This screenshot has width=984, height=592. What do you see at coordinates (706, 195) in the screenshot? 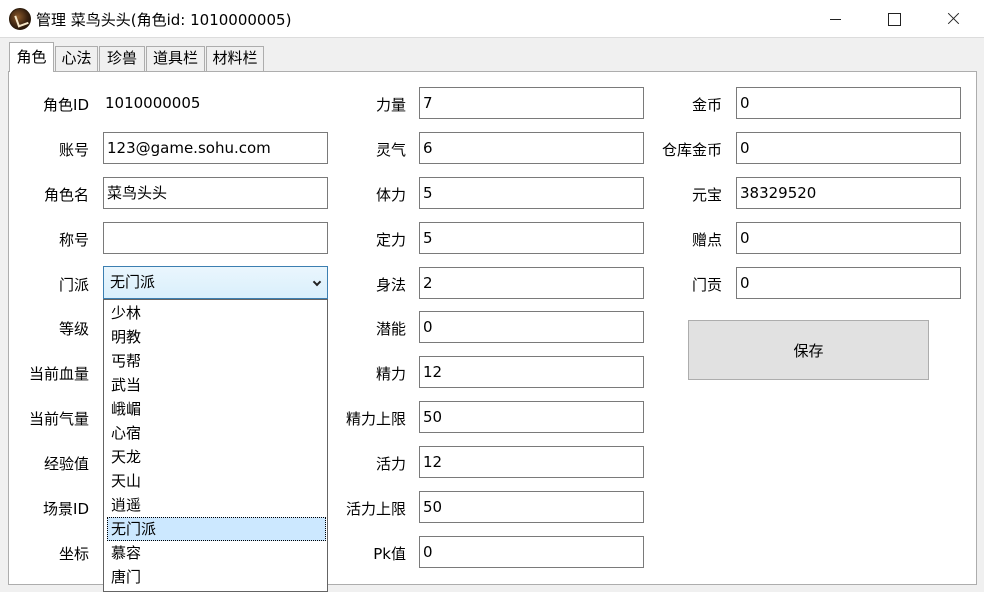
I see `yuanbao-label: 元宝` at bounding box center [706, 195].